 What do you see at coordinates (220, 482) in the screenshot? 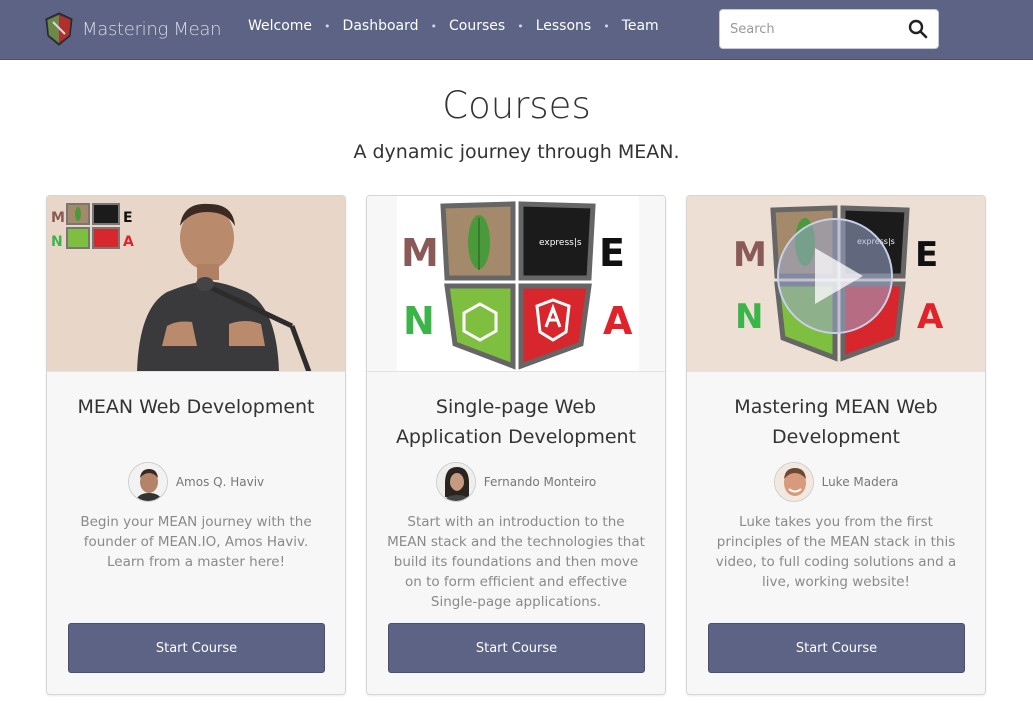
I see `instructor-name: Amos Q. Haviv` at bounding box center [220, 482].